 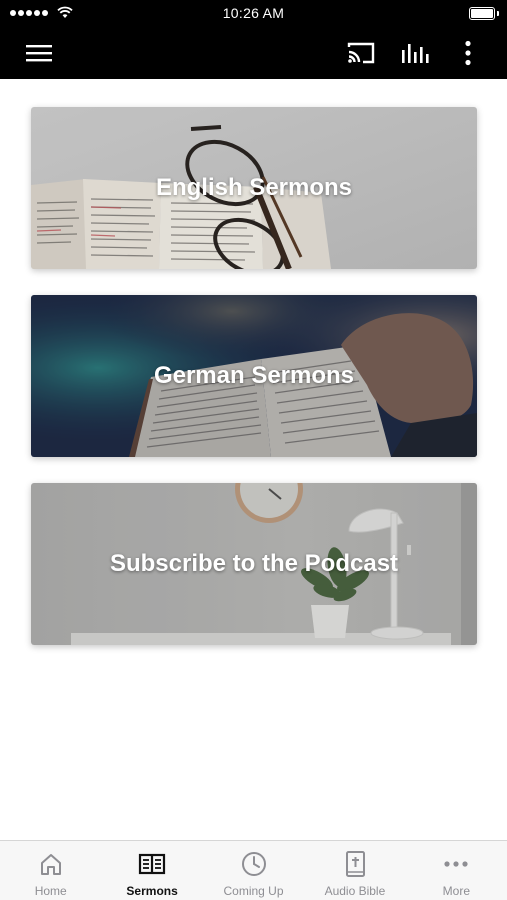 What do you see at coordinates (456, 891) in the screenshot?
I see `tab-label: More` at bounding box center [456, 891].